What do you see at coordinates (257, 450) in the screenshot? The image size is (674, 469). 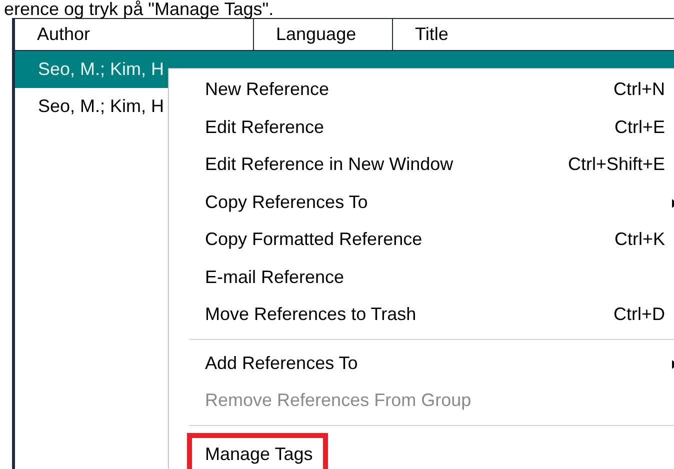 I see `highlight-frame: Manage Tags` at bounding box center [257, 450].